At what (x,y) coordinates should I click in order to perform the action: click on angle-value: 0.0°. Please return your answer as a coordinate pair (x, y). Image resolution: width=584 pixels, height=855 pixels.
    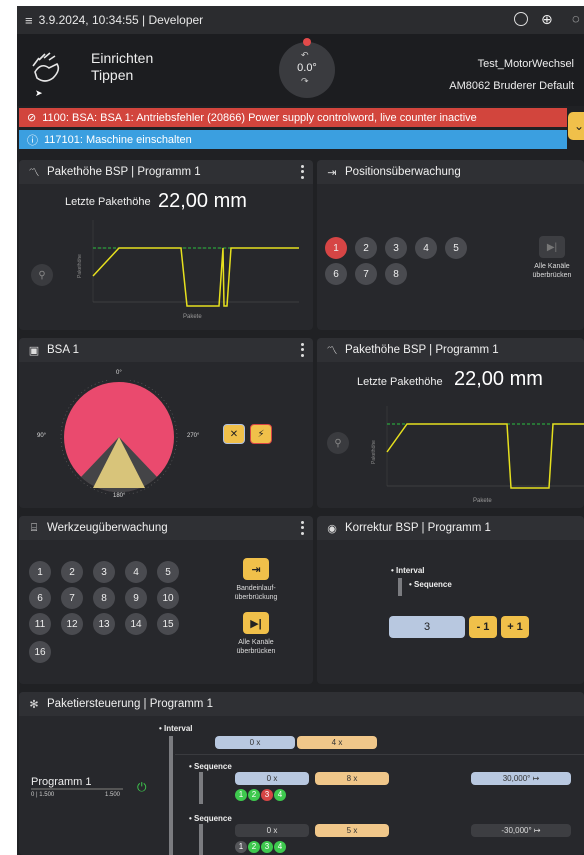
    Looking at the image, I should click on (307, 68).